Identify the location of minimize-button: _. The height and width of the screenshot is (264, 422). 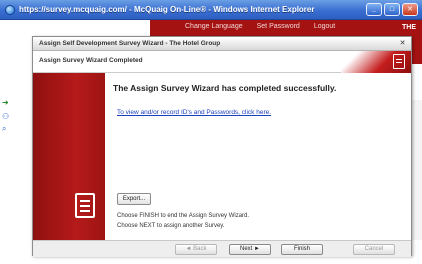
(374, 9).